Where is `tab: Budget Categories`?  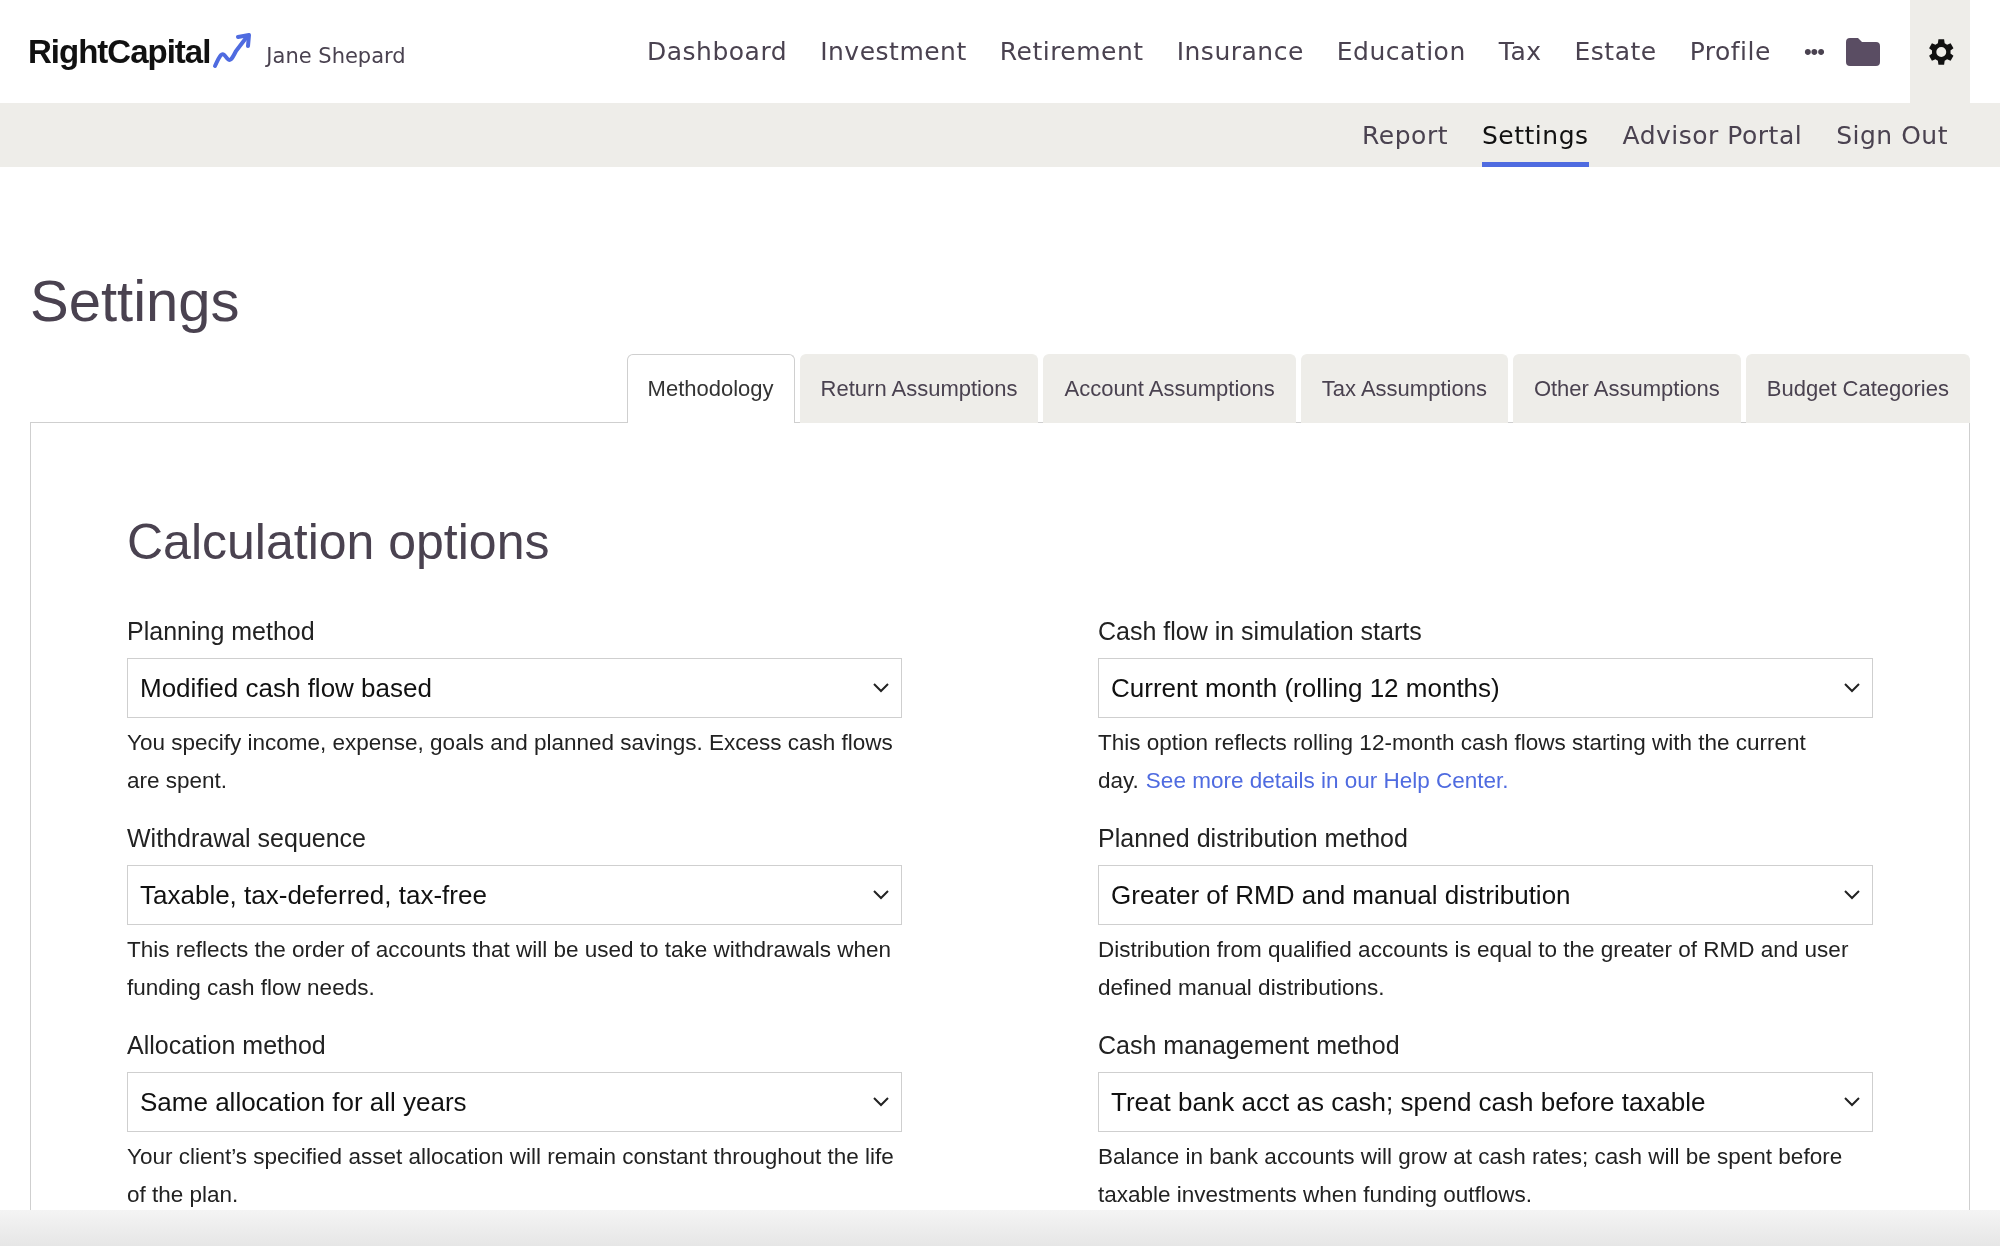
tab: Budget Categories is located at coordinates (1857, 388).